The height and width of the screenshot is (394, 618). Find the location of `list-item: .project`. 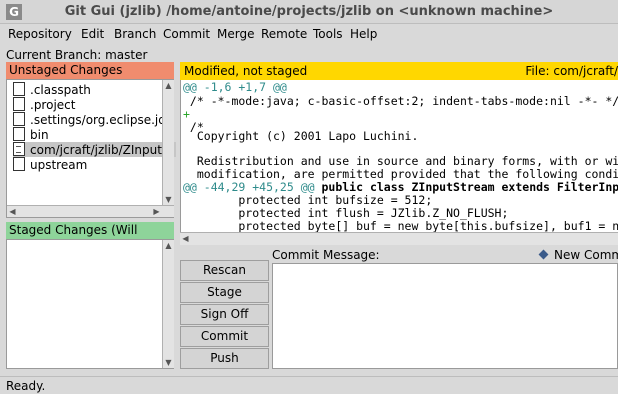

list-item: .project is located at coordinates (44, 104).